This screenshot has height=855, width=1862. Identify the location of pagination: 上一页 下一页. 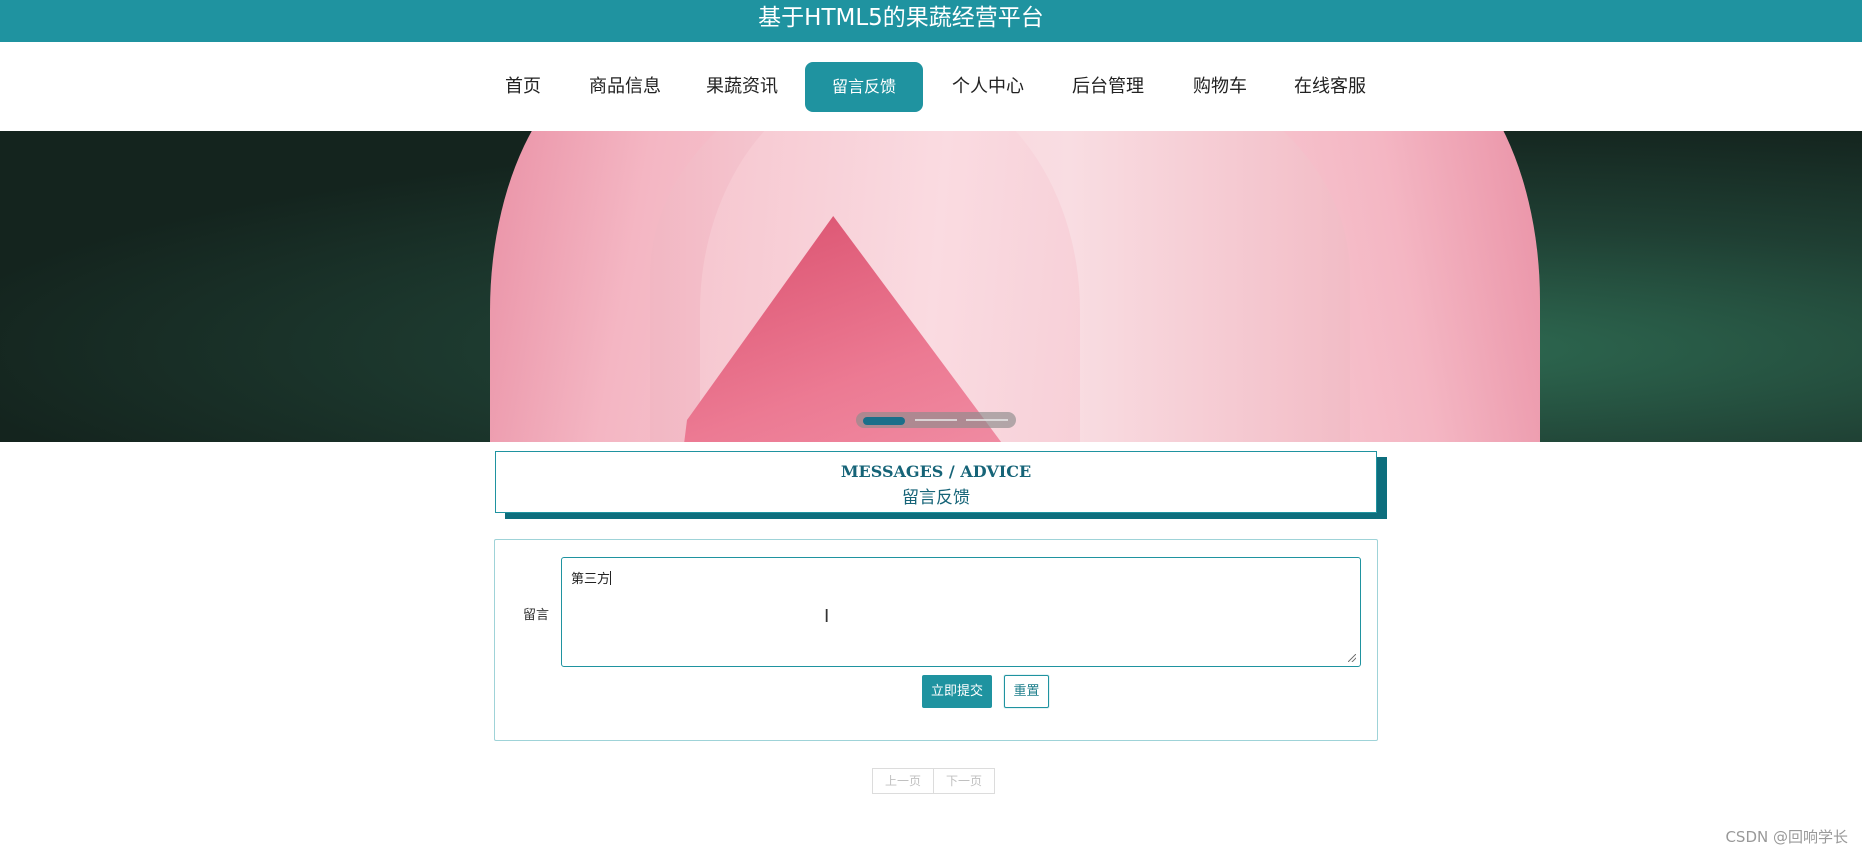
(934, 781).